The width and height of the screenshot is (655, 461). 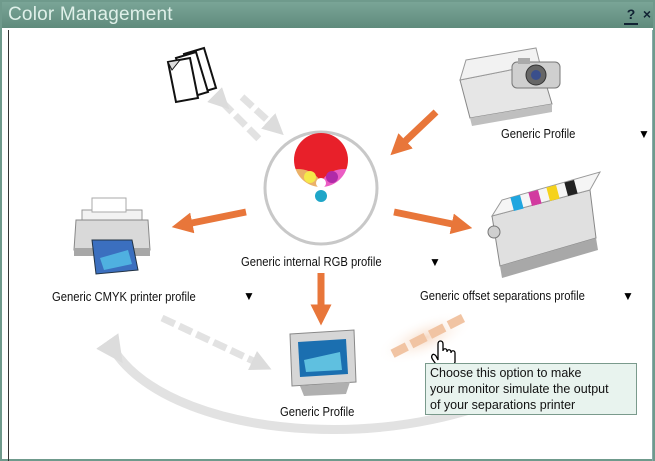 I want to click on tooltip-line: of your separations printer, so click(x=503, y=405).